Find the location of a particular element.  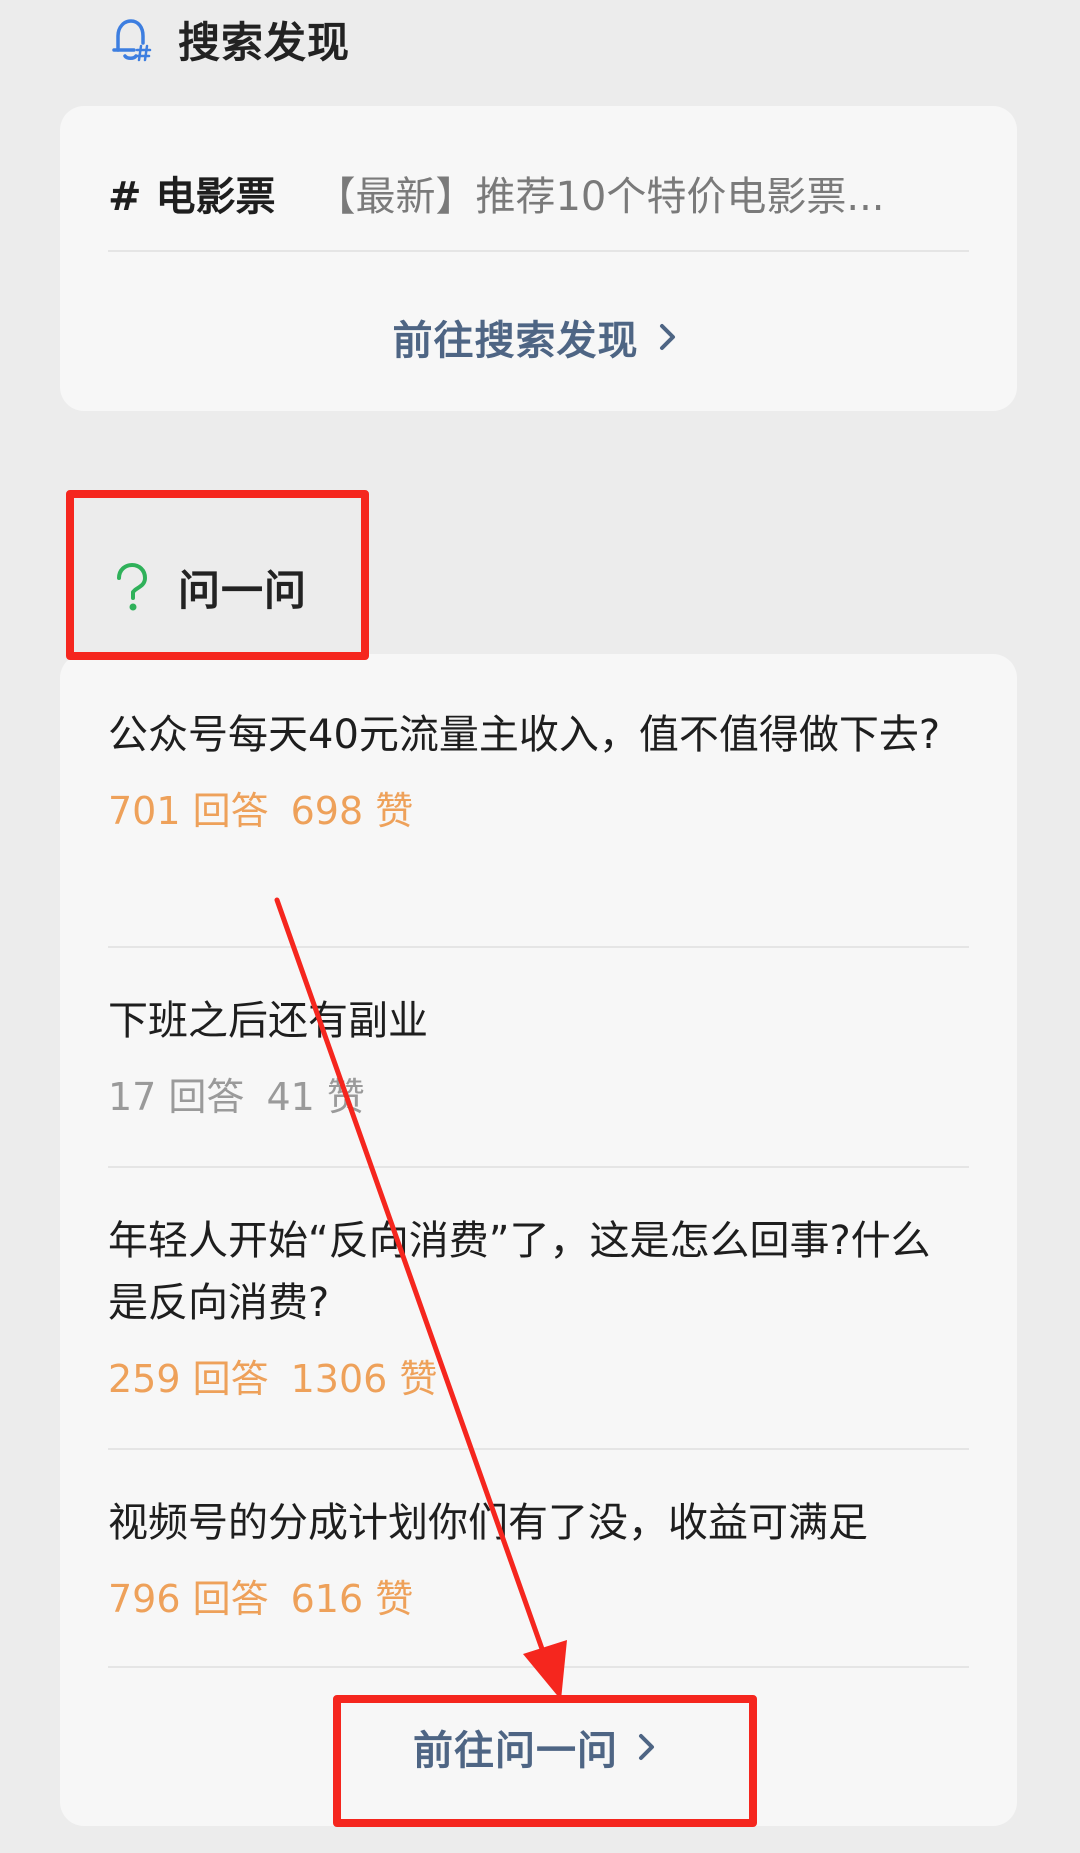

question-item: 公众号每天40元流量主收入，值不值得做下去? 701 回答 698 赞 is located at coordinates (538, 769).